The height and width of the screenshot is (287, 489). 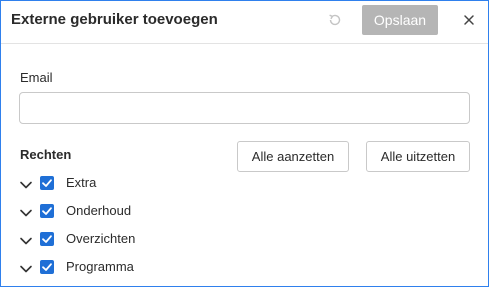 I want to click on enable-all-button: Alle aanzetten, so click(x=293, y=156).